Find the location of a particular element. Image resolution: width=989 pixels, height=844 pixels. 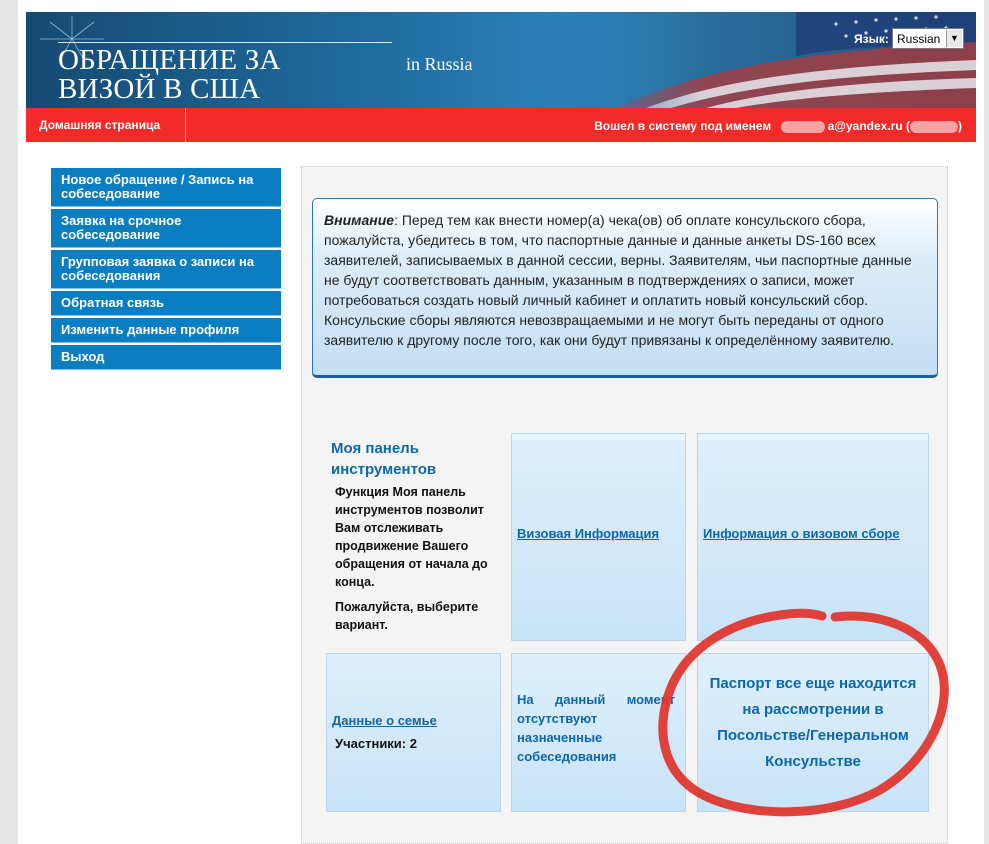

sidebar-item-logout: Выход is located at coordinates (166, 357).